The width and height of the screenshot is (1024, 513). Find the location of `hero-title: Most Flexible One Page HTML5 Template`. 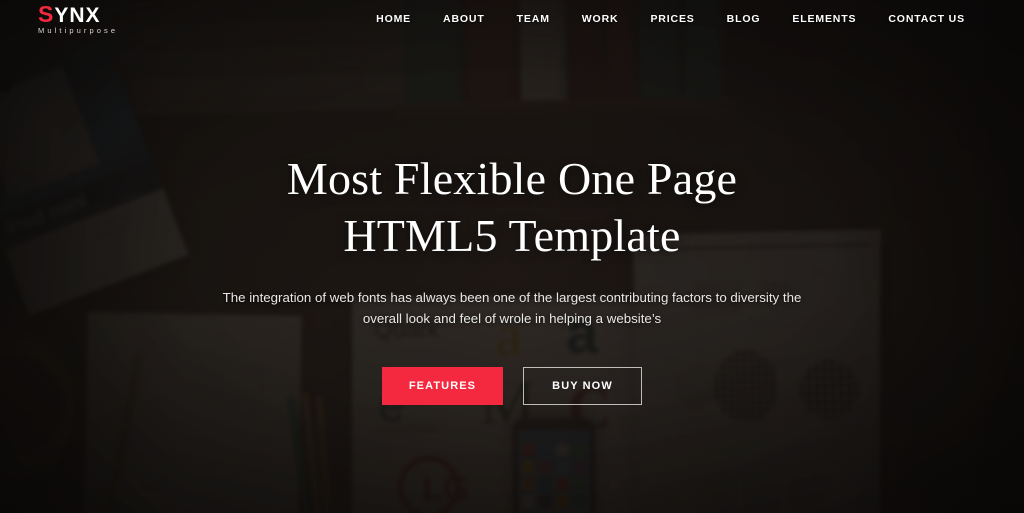

hero-title: Most Flexible One Page HTML5 Template is located at coordinates (512, 207).